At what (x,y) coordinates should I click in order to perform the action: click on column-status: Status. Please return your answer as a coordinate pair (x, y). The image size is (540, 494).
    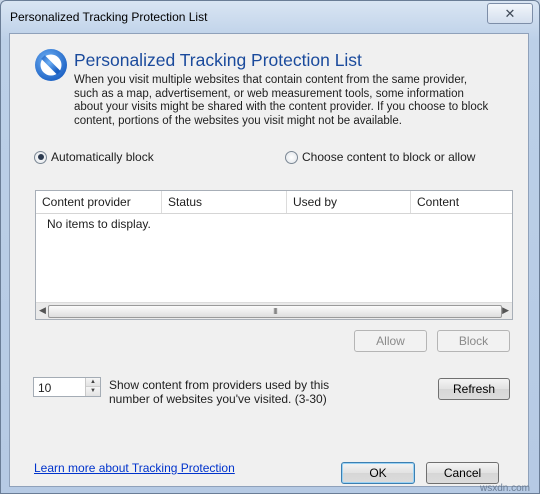
    Looking at the image, I should click on (224, 202).